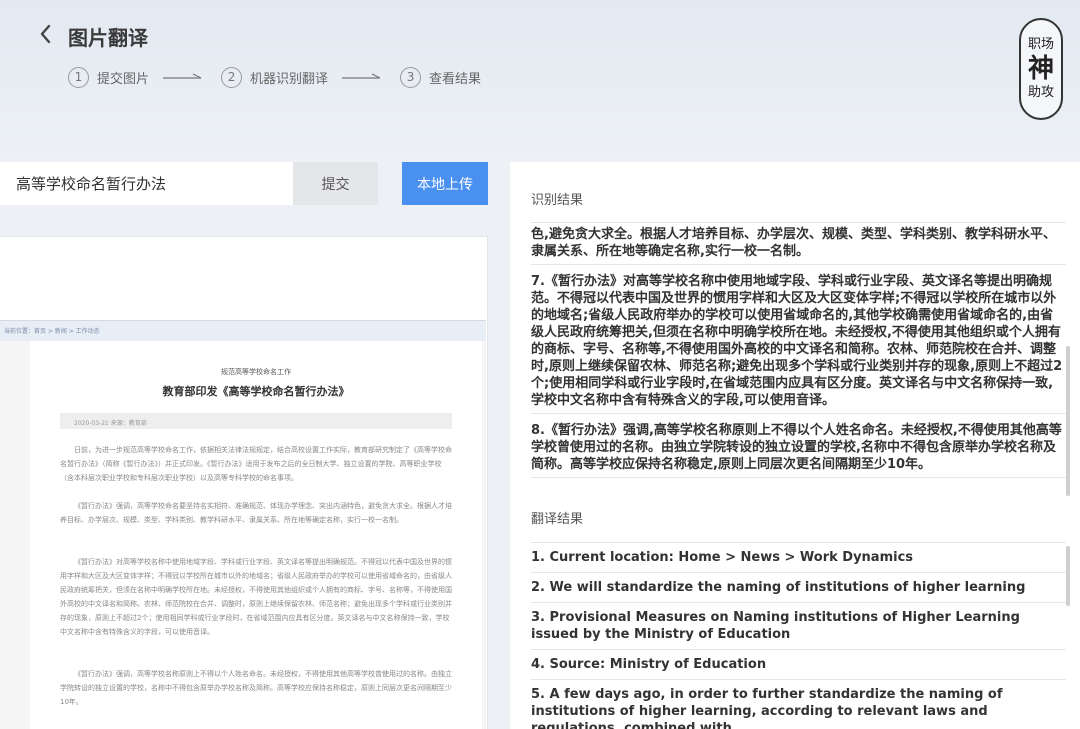 This screenshot has height=729, width=1080. I want to click on translation-item: 4. Source: Ministry of Education, so click(798, 665).